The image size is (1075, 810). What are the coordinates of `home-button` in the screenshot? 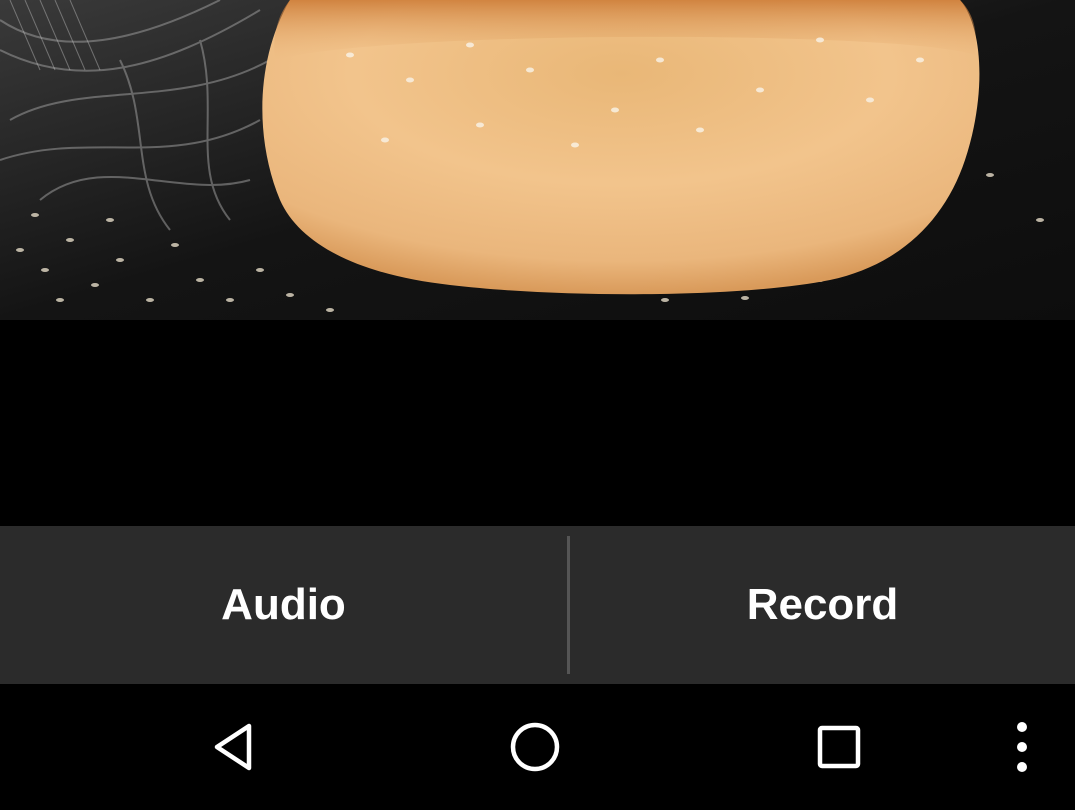 It's located at (535, 747).